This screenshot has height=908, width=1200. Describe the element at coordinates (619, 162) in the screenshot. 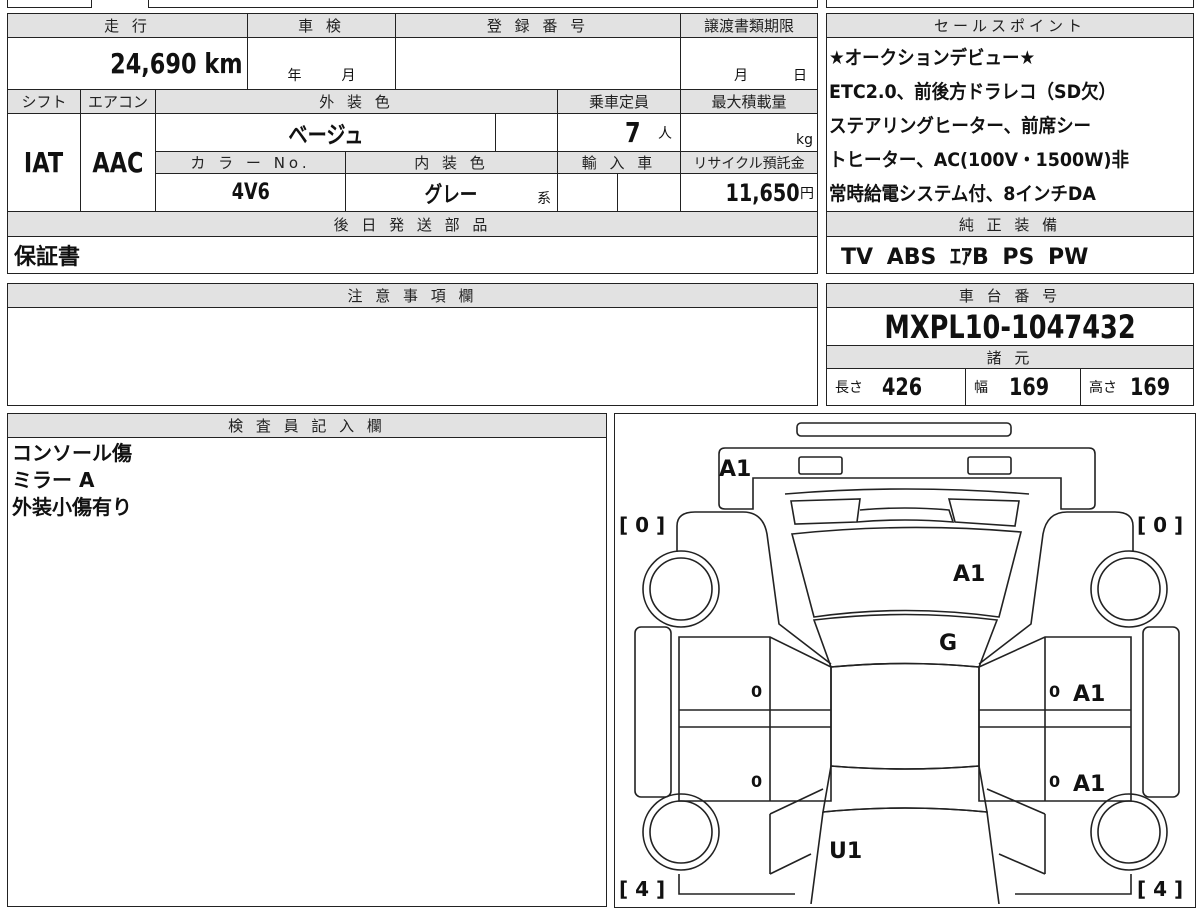

I see `import-label: 輸 入 車` at that location.